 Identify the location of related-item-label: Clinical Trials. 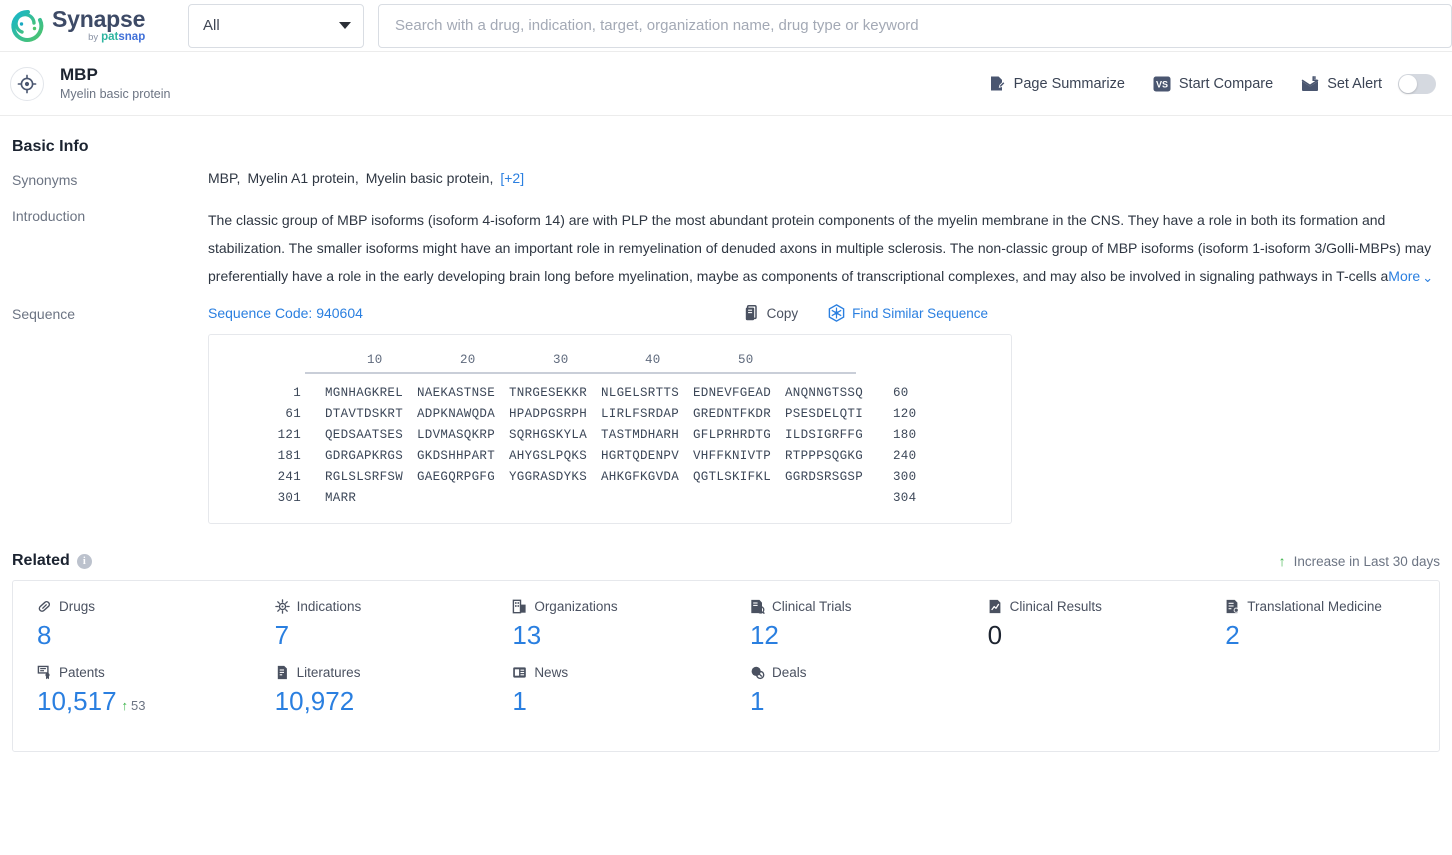
(811, 606).